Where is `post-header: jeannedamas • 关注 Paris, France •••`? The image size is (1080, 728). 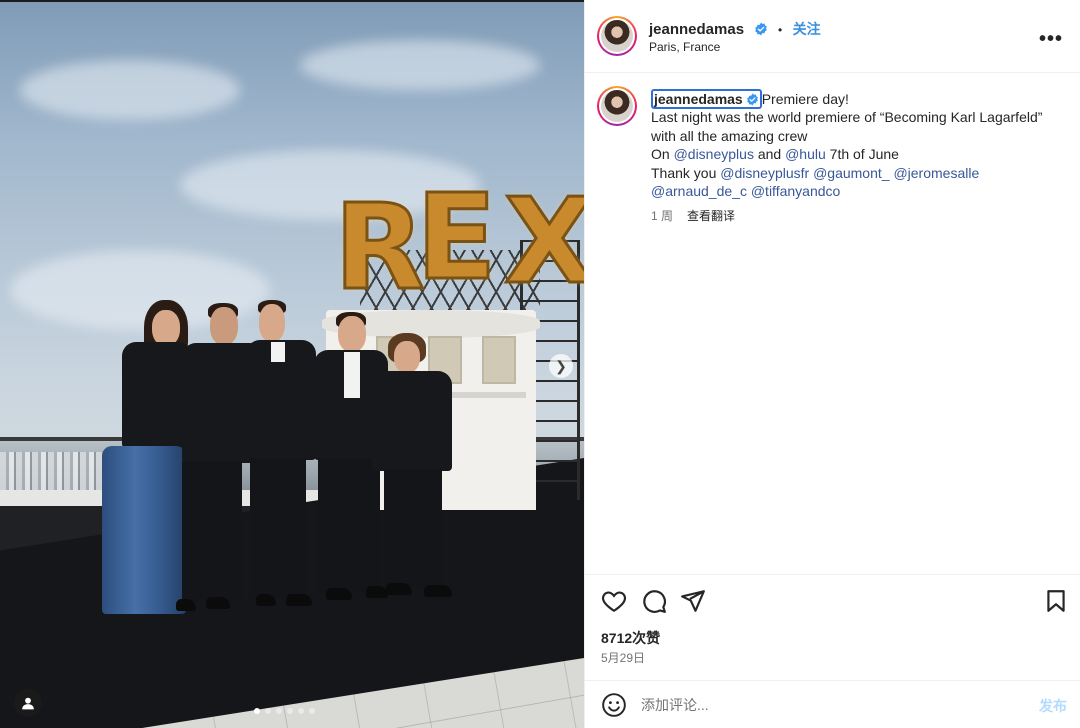 post-header: jeannedamas • 关注 Paris, France ••• is located at coordinates (832, 36).